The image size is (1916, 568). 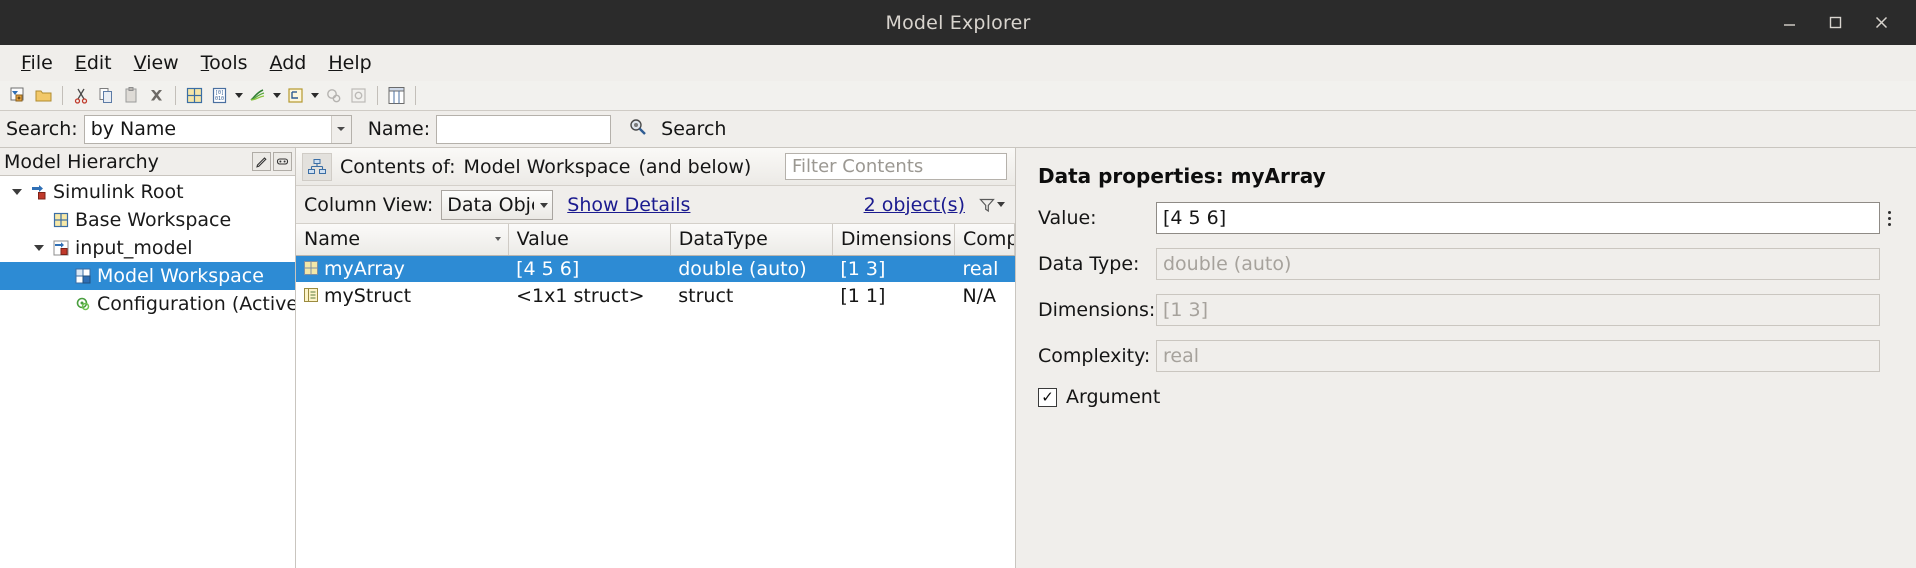 What do you see at coordinates (131, 95) in the screenshot?
I see `paste-icon` at bounding box center [131, 95].